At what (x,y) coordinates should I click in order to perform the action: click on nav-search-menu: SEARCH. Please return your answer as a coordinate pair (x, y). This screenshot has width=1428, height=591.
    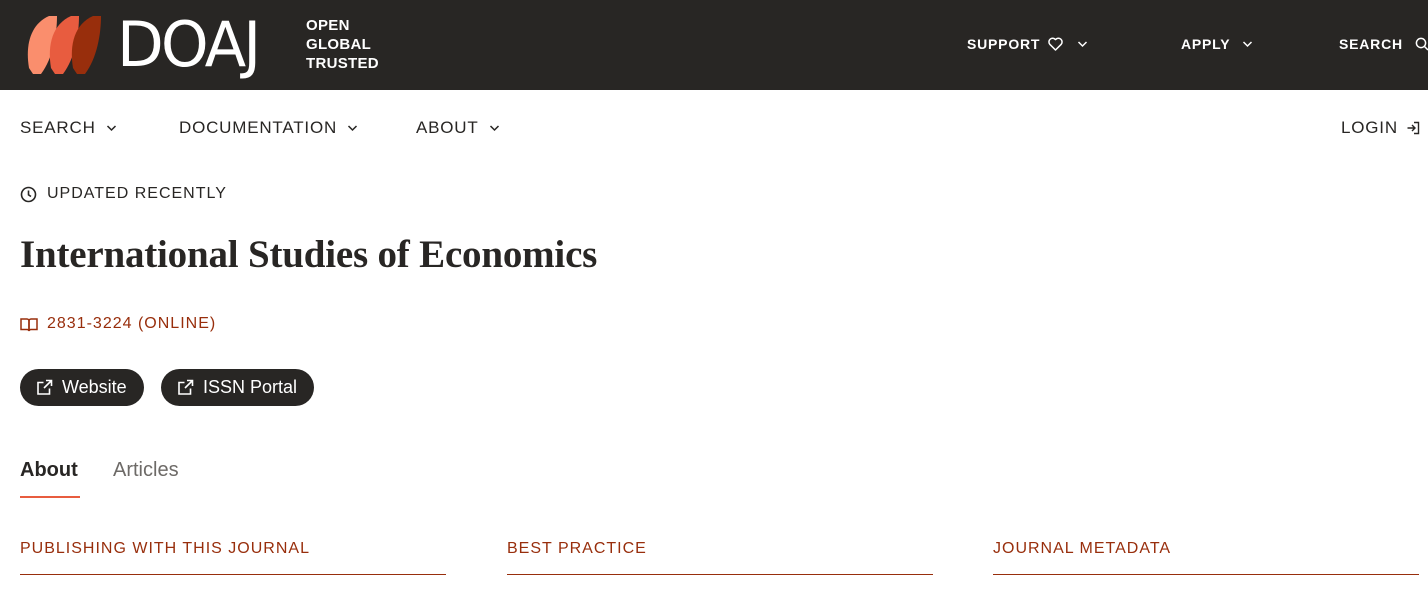
    Looking at the image, I should click on (68, 128).